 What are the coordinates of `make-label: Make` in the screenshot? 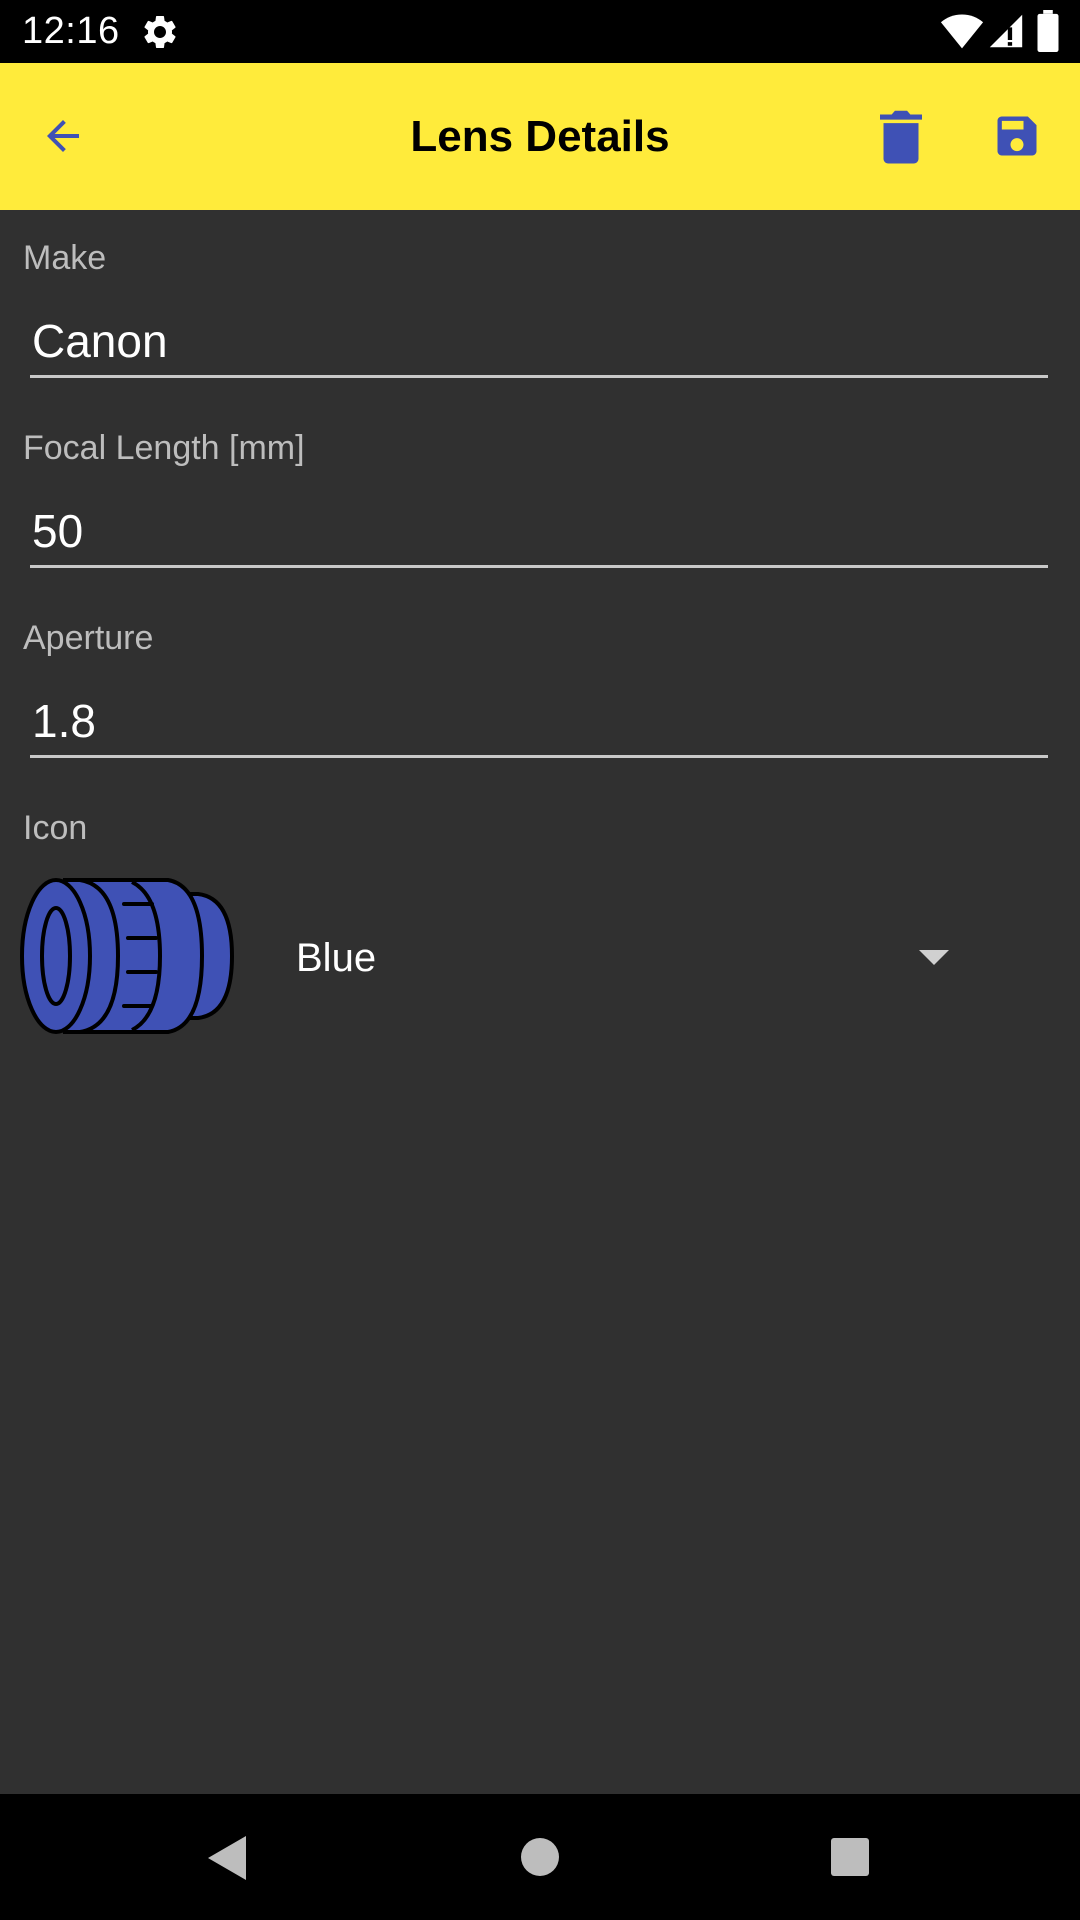 It's located at (65, 258).